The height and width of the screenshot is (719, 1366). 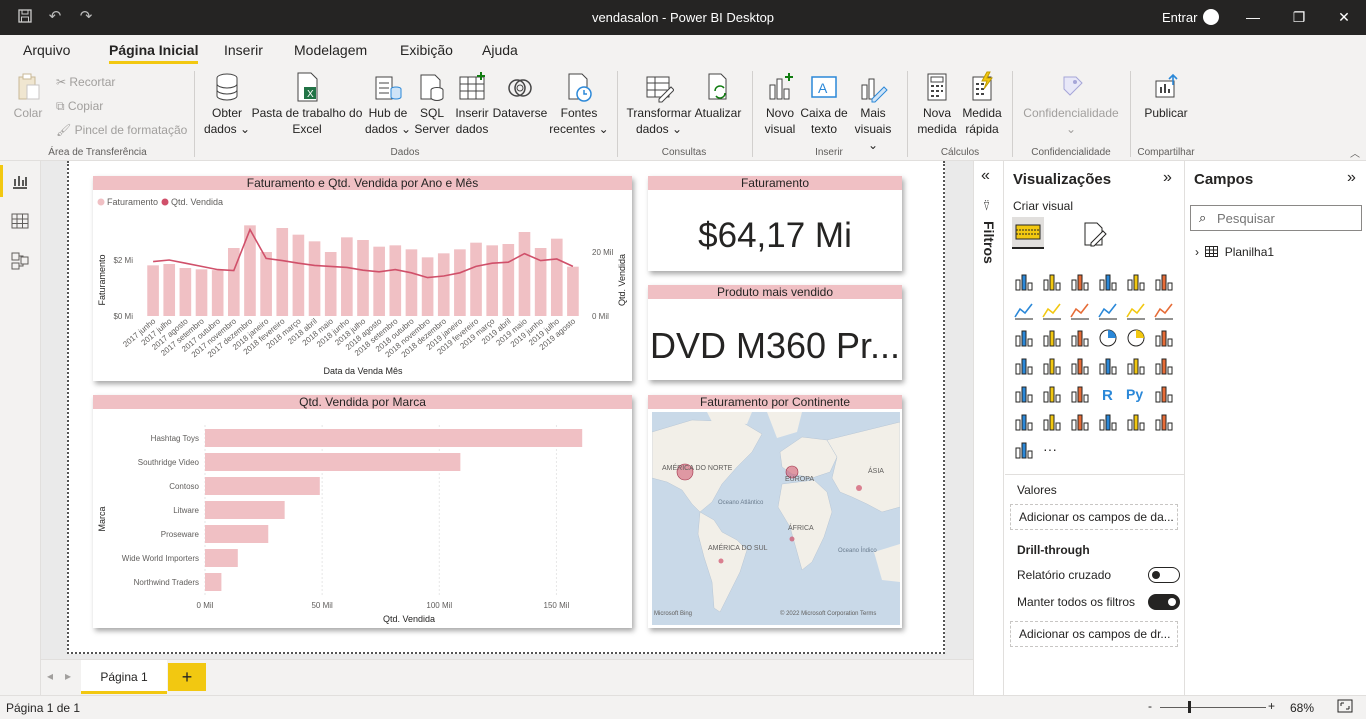 What do you see at coordinates (28, 96) in the screenshot?
I see `paste-button: Colar` at bounding box center [28, 96].